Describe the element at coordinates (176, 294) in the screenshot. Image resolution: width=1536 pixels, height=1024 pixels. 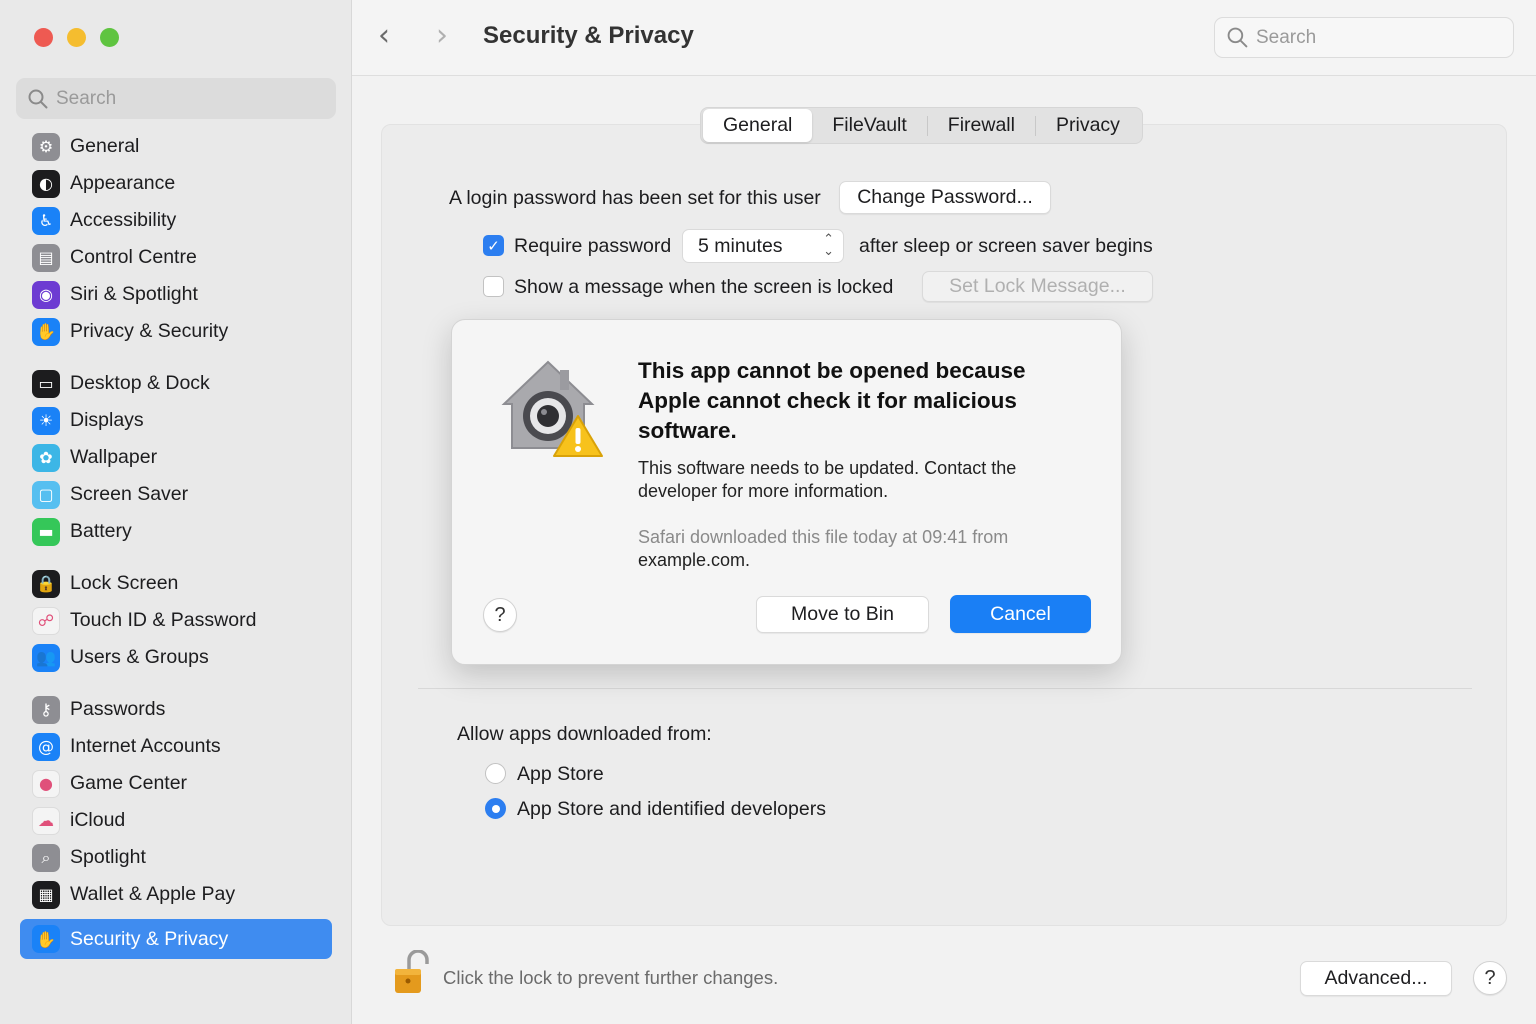
I see `sidebar-item-siri-spotlight: ◉ Siri & Spotlight` at that location.